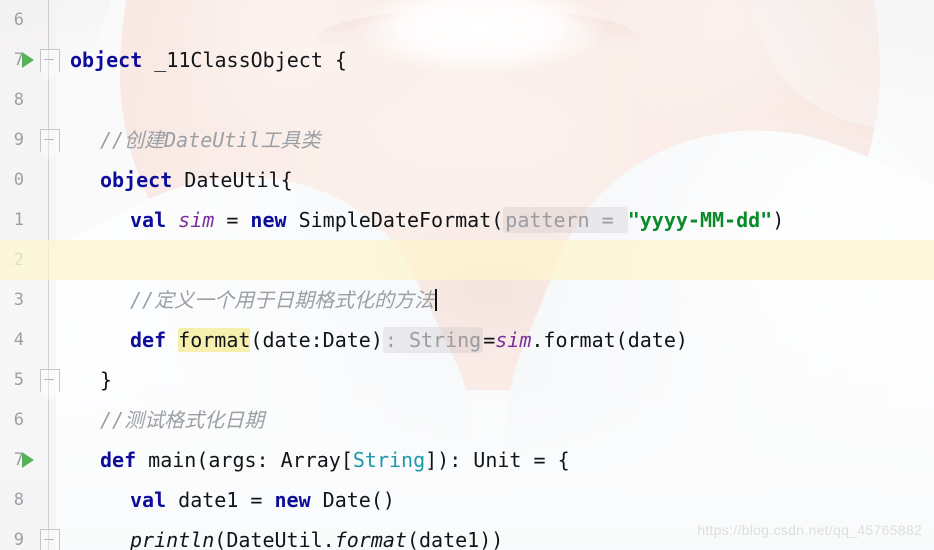 The image size is (934, 550). What do you see at coordinates (244, 60) in the screenshot?
I see `code-token: _11ClassObject {` at bounding box center [244, 60].